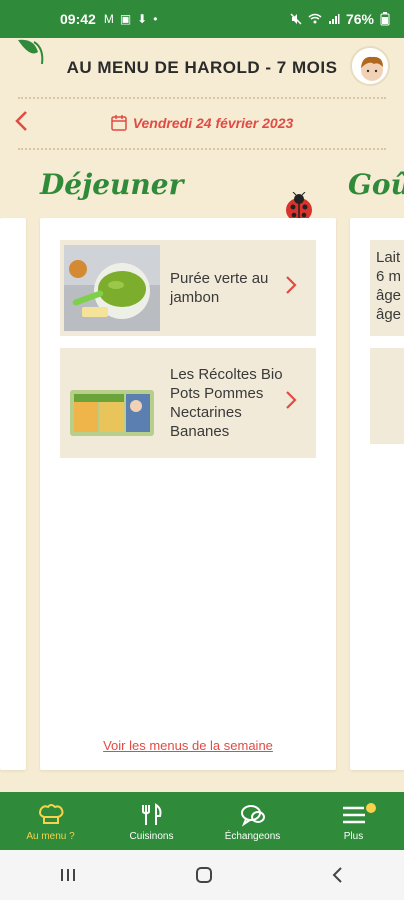 This screenshot has height=900, width=404. I want to click on menu-icon, so click(353, 814).